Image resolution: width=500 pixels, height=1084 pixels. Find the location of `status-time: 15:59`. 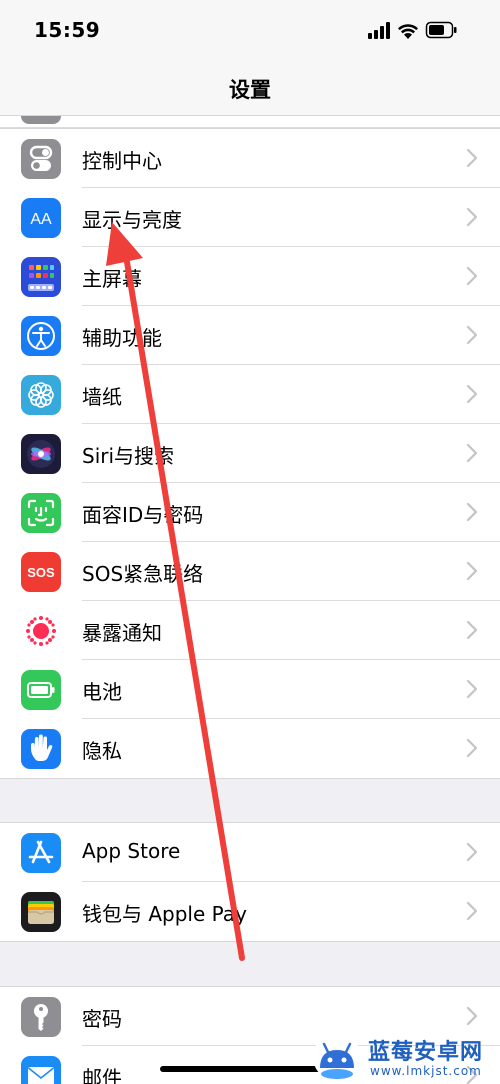

status-time: 15:59 is located at coordinates (67, 30).